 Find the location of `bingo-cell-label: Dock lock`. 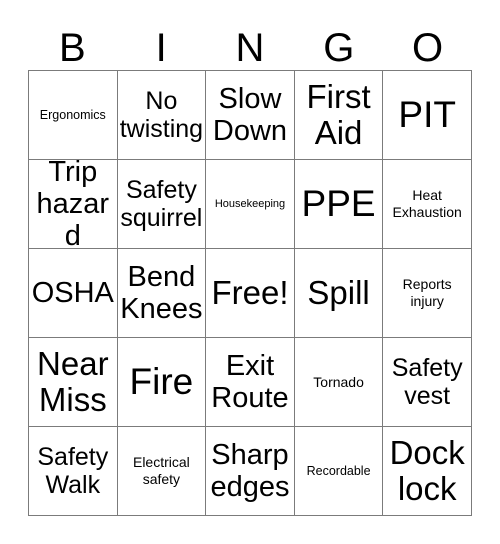

bingo-cell-label: Dock lock is located at coordinates (427, 470).